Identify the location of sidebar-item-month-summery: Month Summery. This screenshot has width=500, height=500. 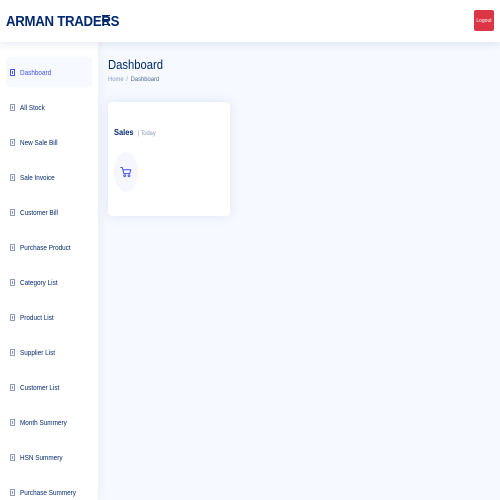
(49, 422).